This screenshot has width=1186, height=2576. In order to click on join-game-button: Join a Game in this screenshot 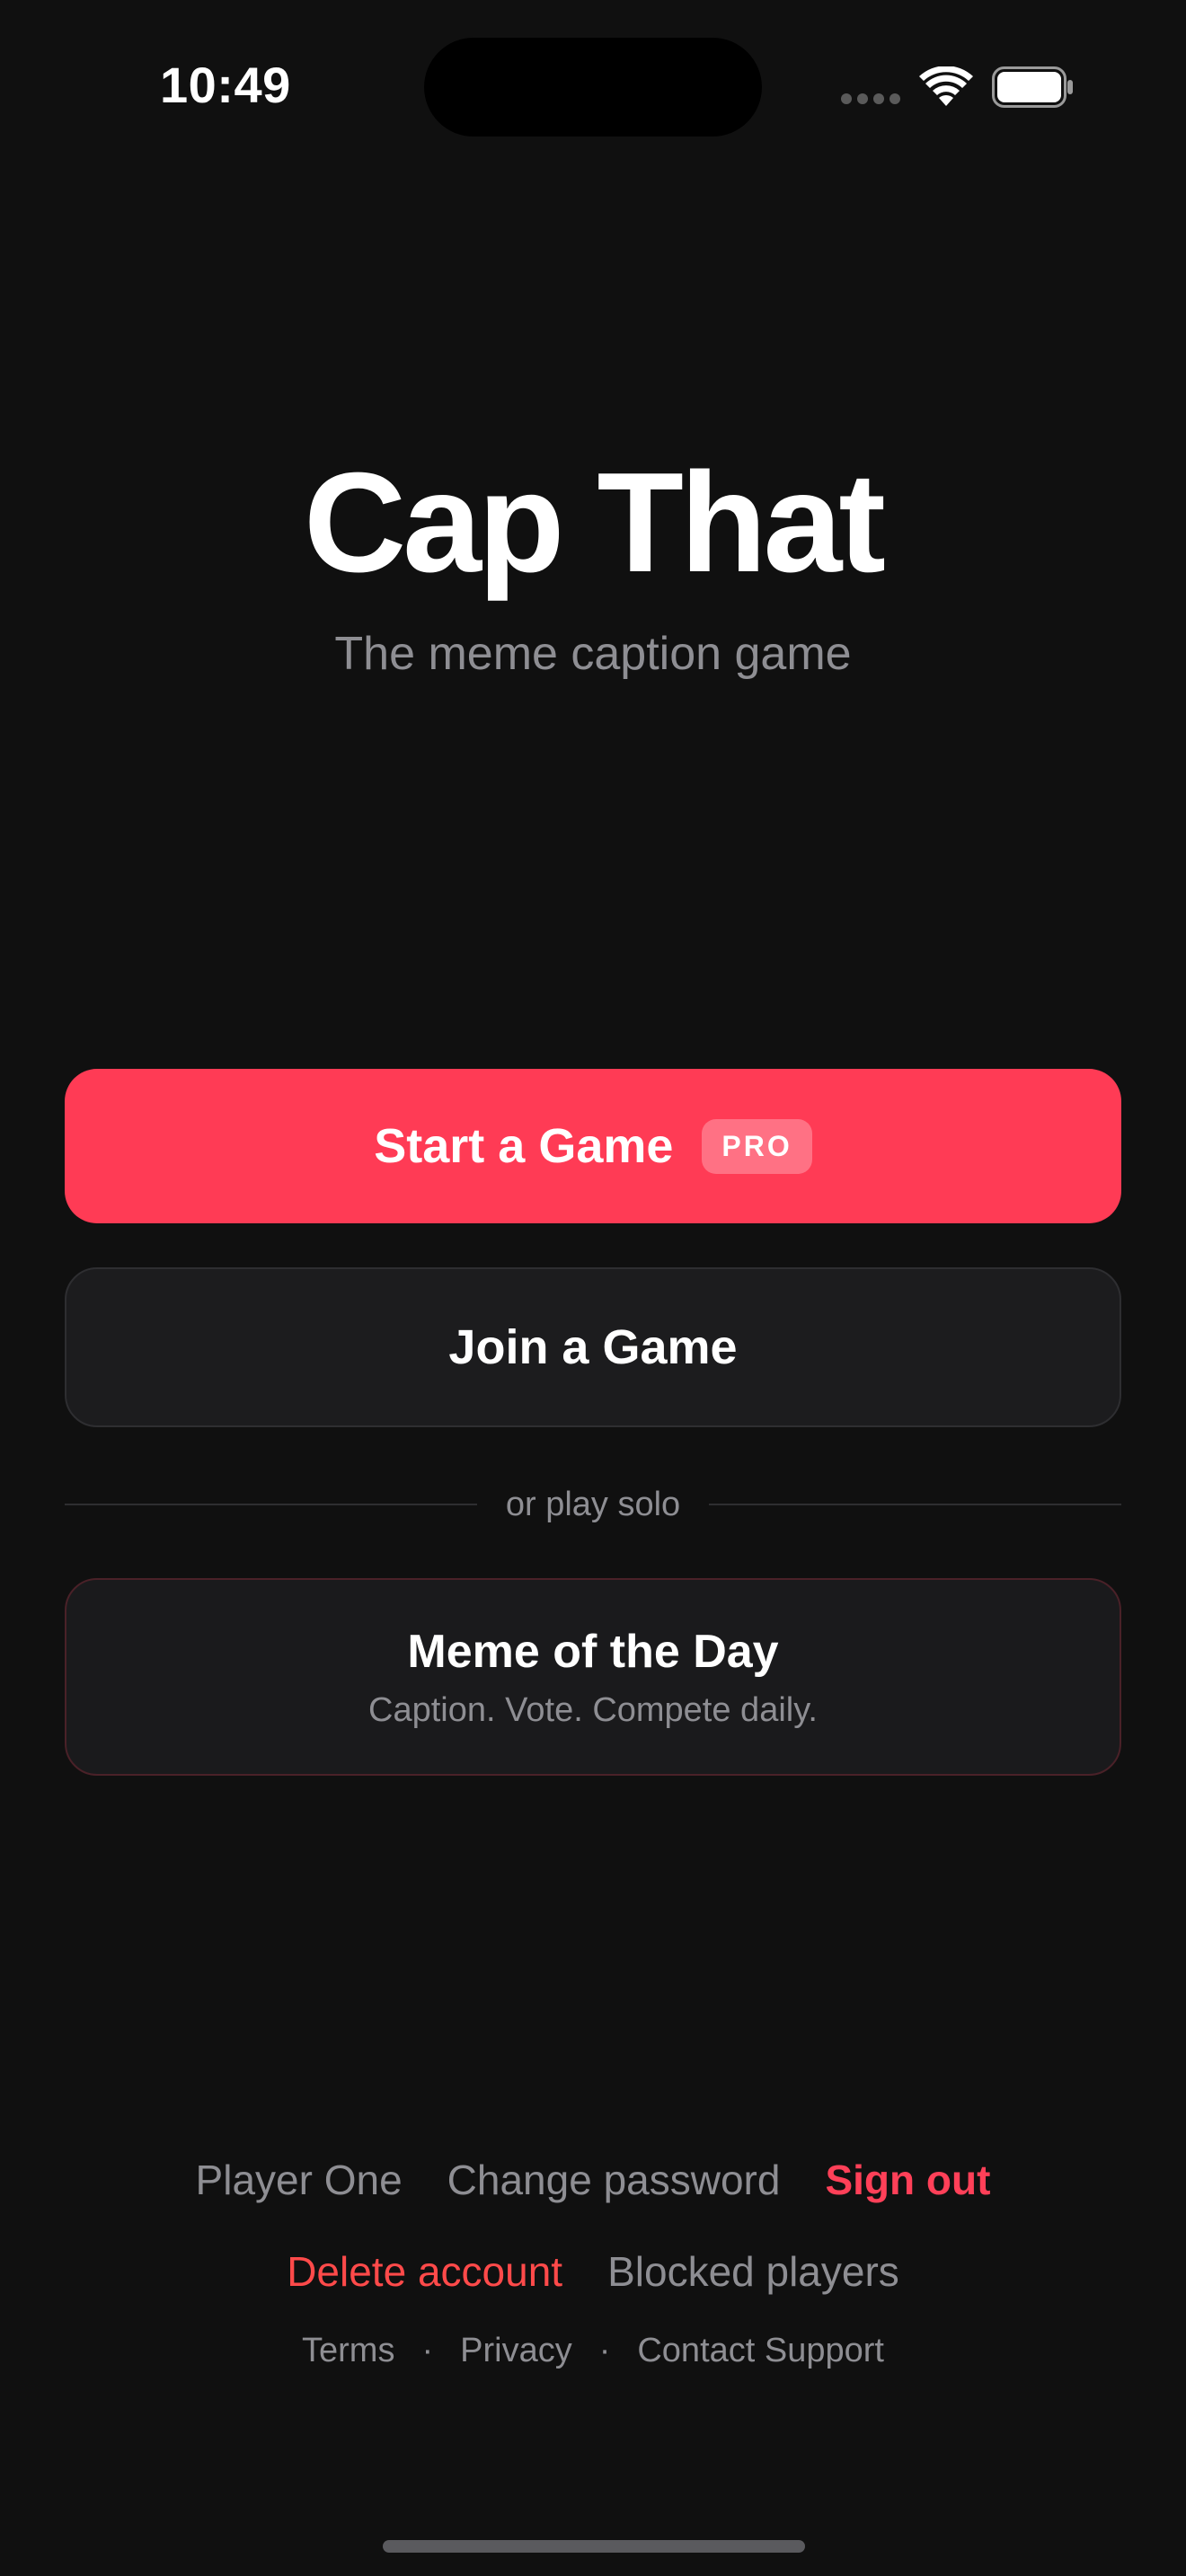, I will do `click(593, 1347)`.